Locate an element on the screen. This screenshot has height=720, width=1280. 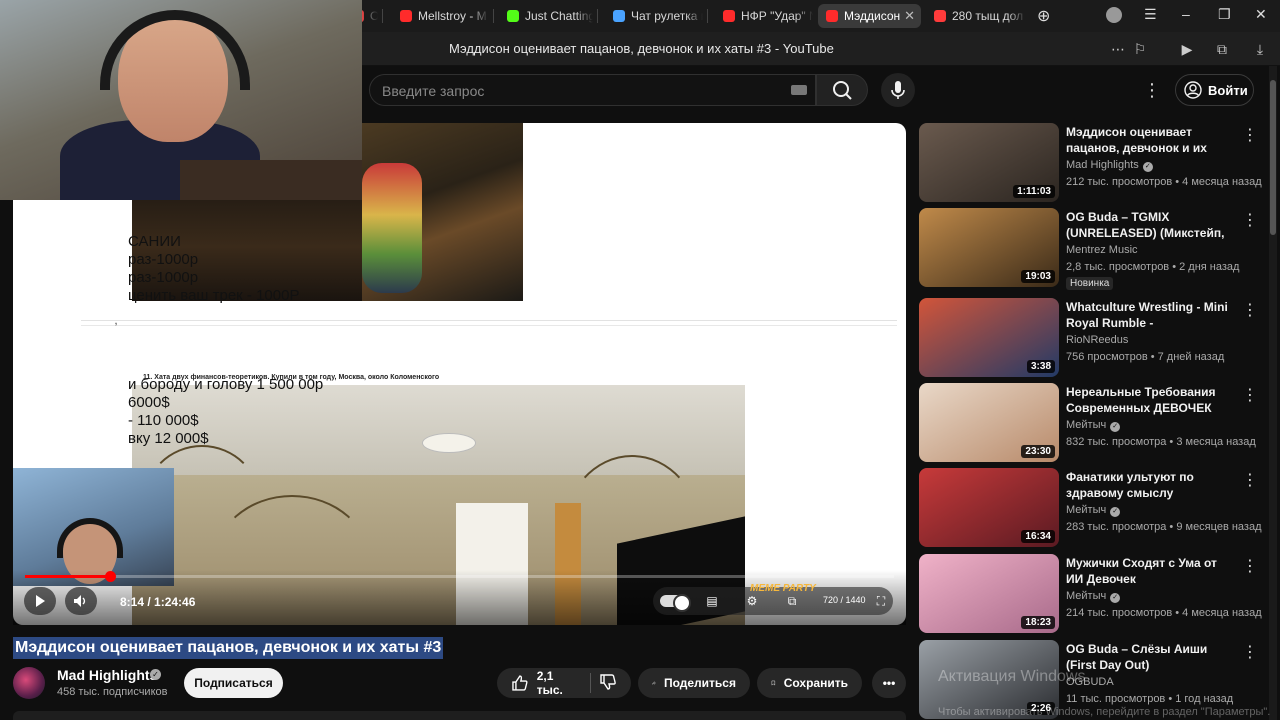
more-actions-button: ••• is located at coordinates (889, 683).